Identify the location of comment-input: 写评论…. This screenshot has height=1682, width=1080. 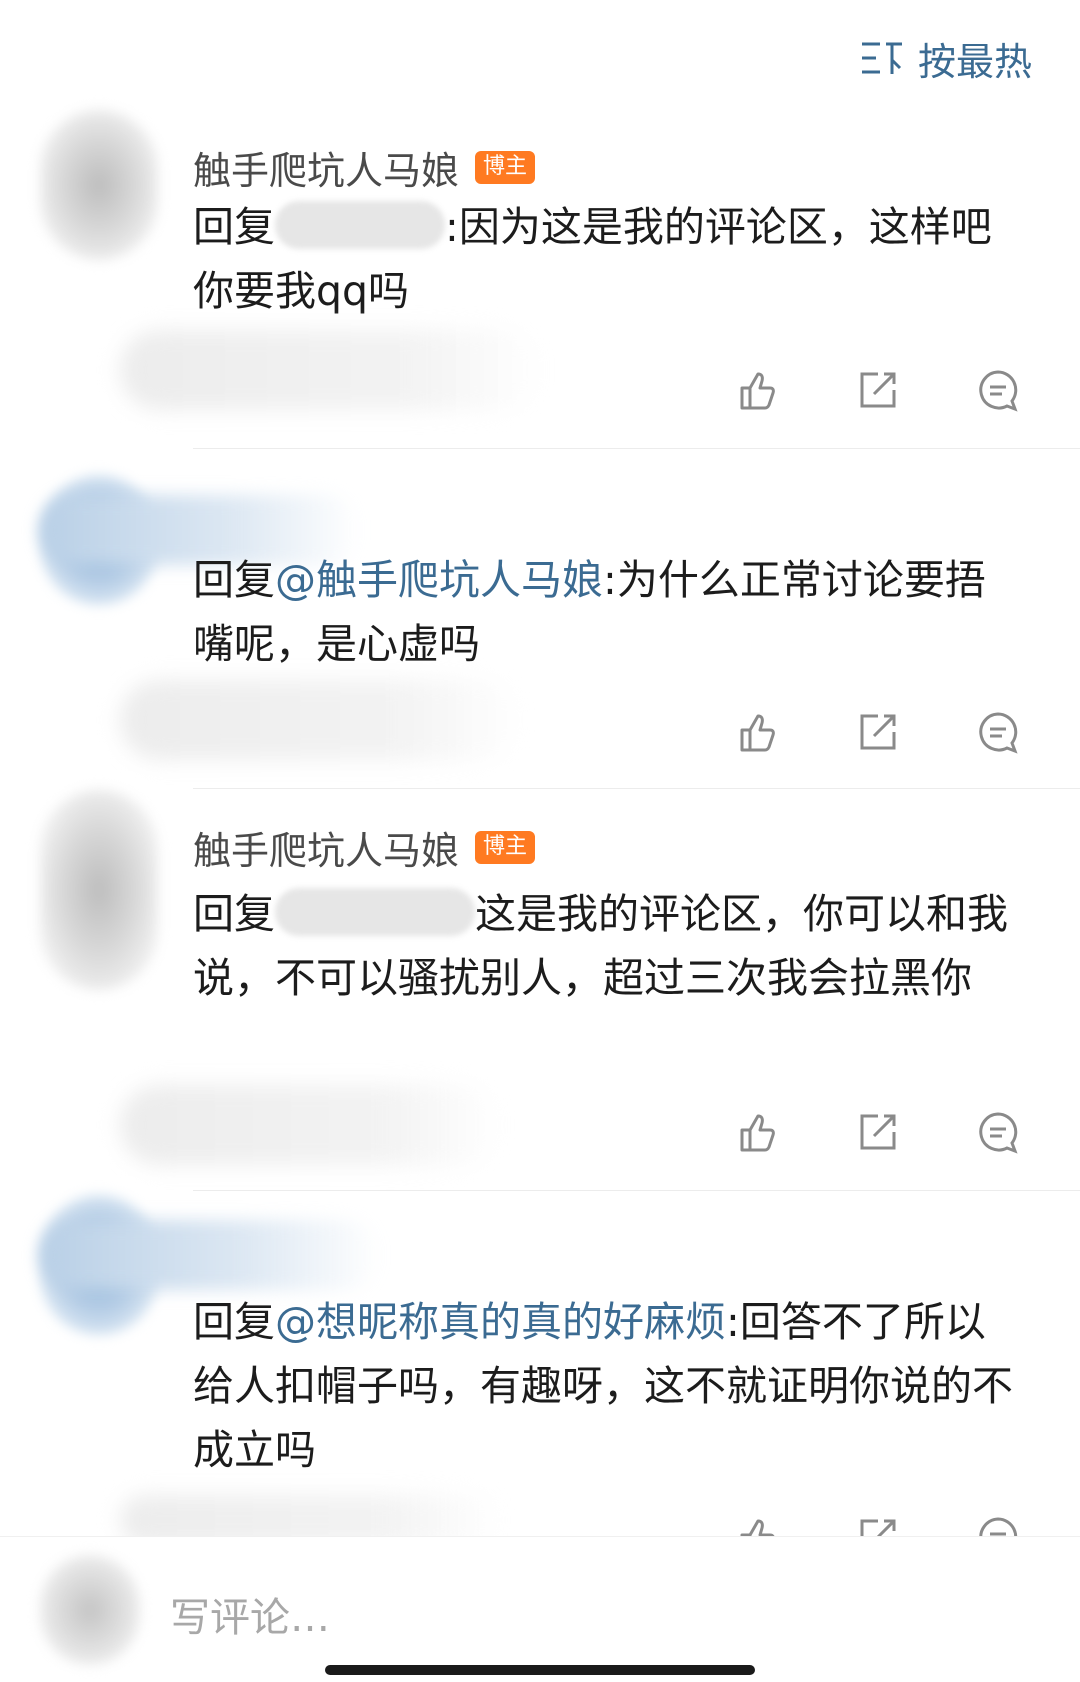
(250, 1614).